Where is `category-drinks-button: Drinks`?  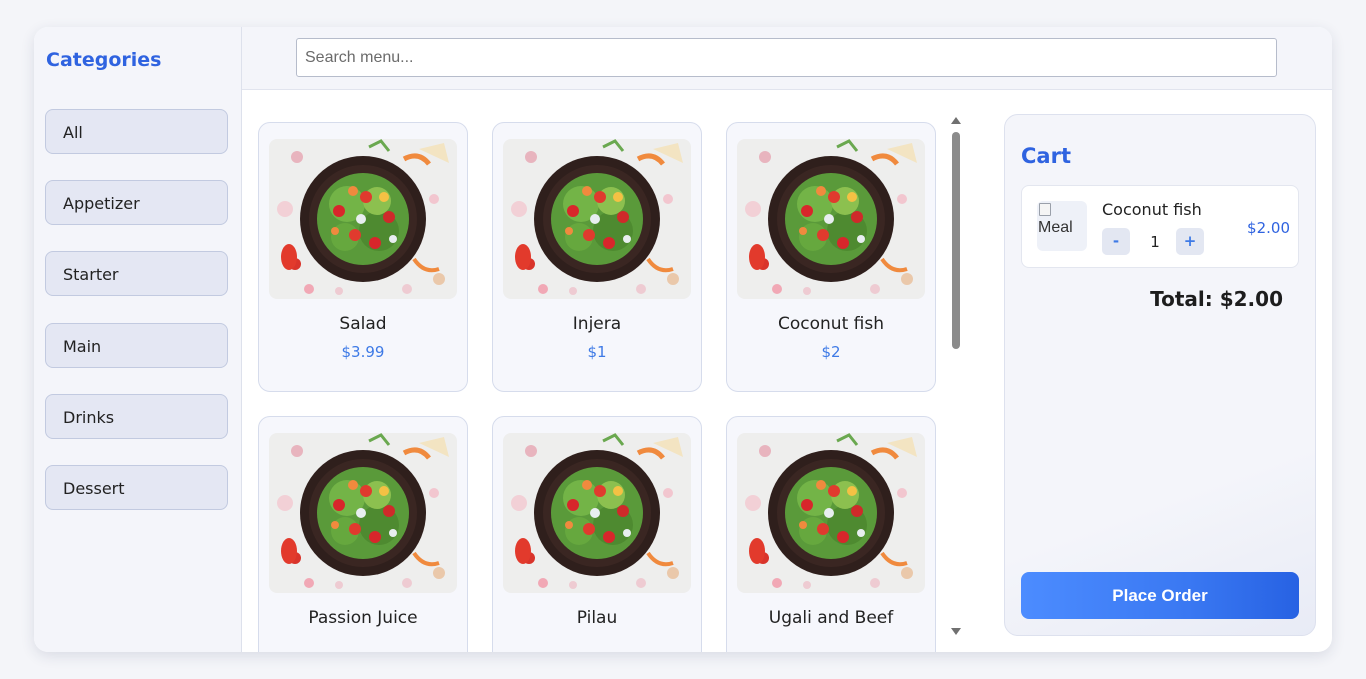 category-drinks-button: Drinks is located at coordinates (136, 416).